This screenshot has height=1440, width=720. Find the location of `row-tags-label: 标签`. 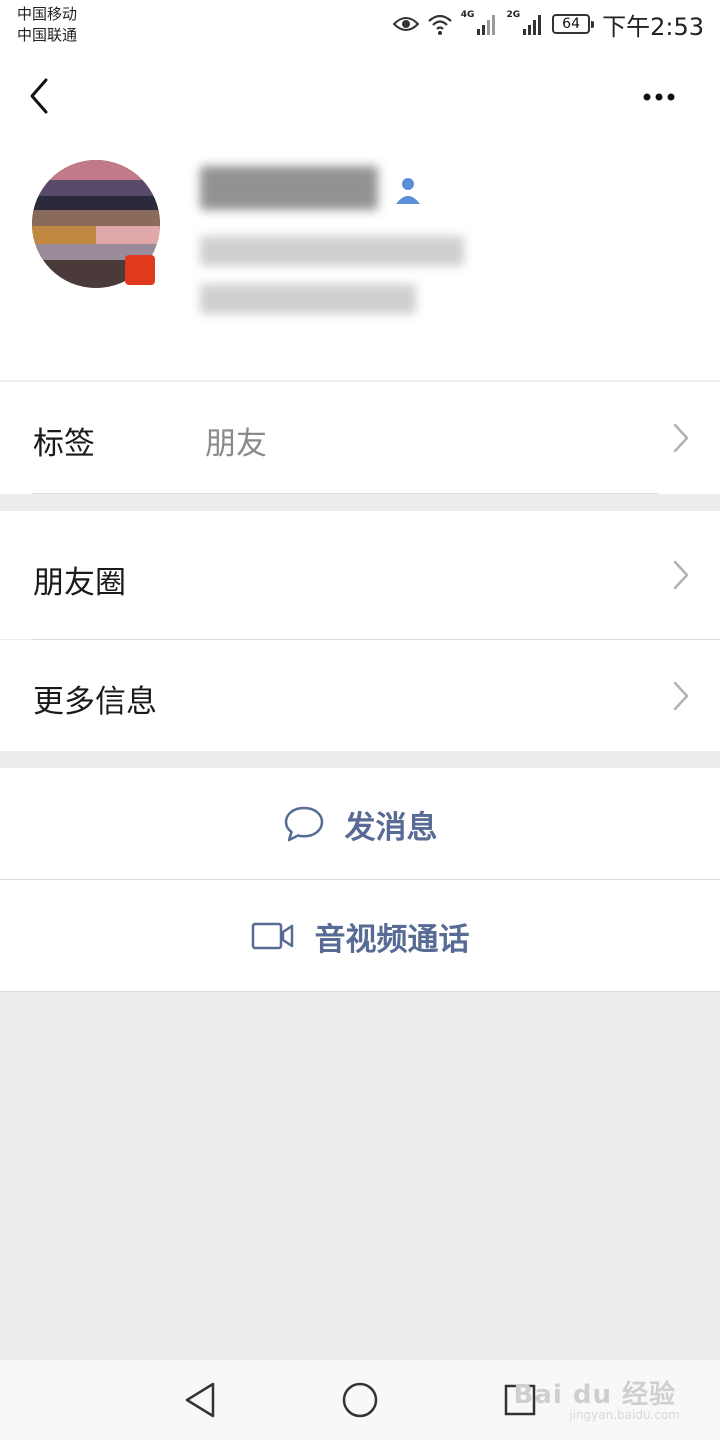

row-tags-label: 标签 is located at coordinates (64, 444).